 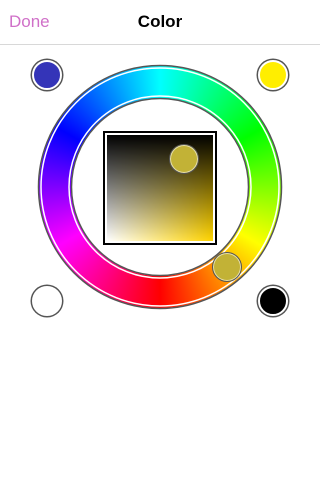 I want to click on page-title: Color, so click(x=160, y=21).